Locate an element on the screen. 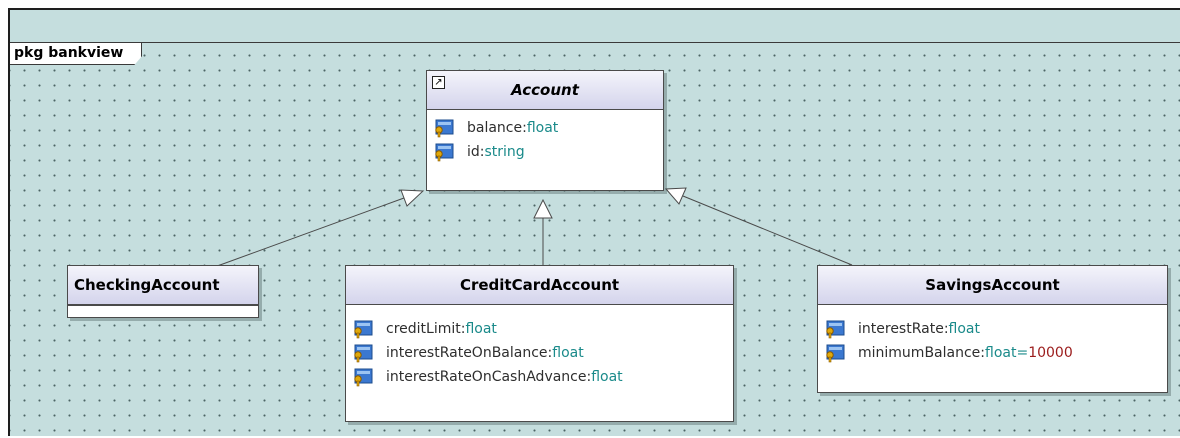 The width and height of the screenshot is (1180, 438). class-account: ↗ Account balance: float id: string is located at coordinates (545, 130).